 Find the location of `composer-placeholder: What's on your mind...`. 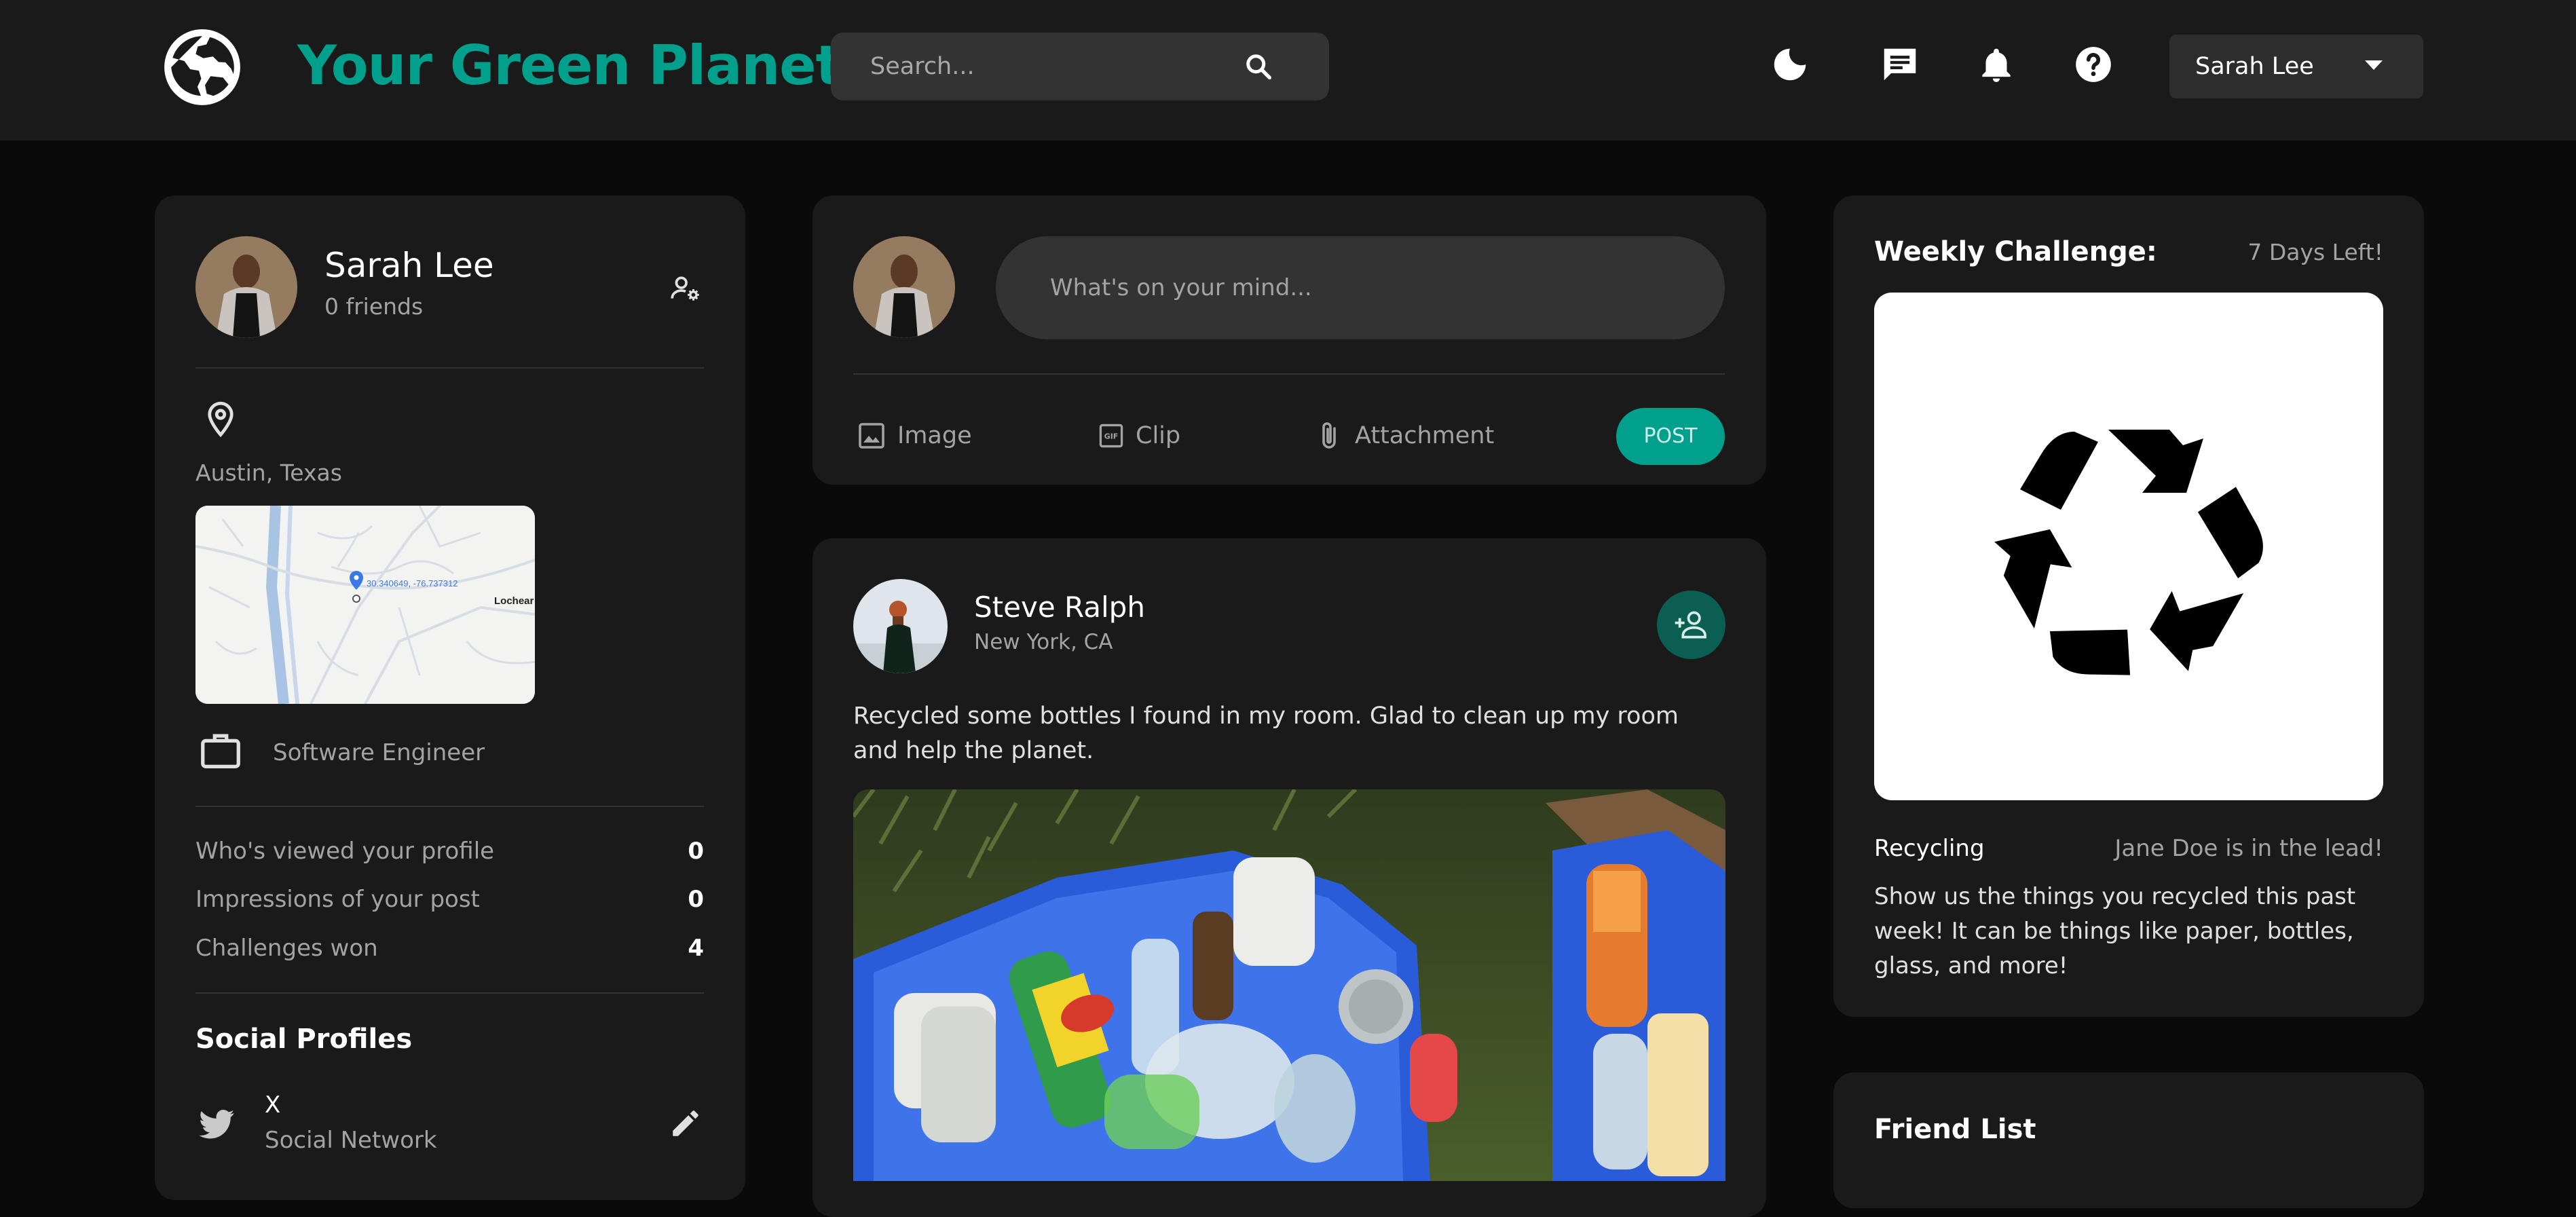

composer-placeholder: What's on your mind... is located at coordinates (1181, 287).